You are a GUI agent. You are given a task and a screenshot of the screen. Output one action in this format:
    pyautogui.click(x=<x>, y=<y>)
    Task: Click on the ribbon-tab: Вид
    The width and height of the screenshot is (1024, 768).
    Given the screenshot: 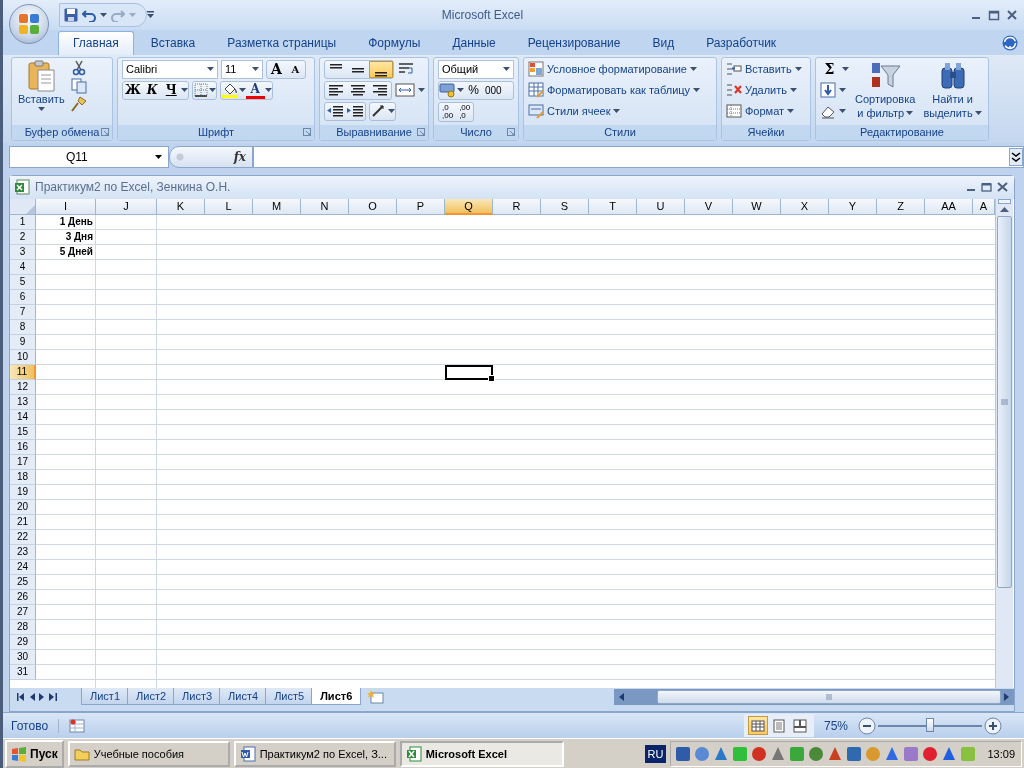 What is the action you would take?
    pyautogui.click(x=663, y=42)
    